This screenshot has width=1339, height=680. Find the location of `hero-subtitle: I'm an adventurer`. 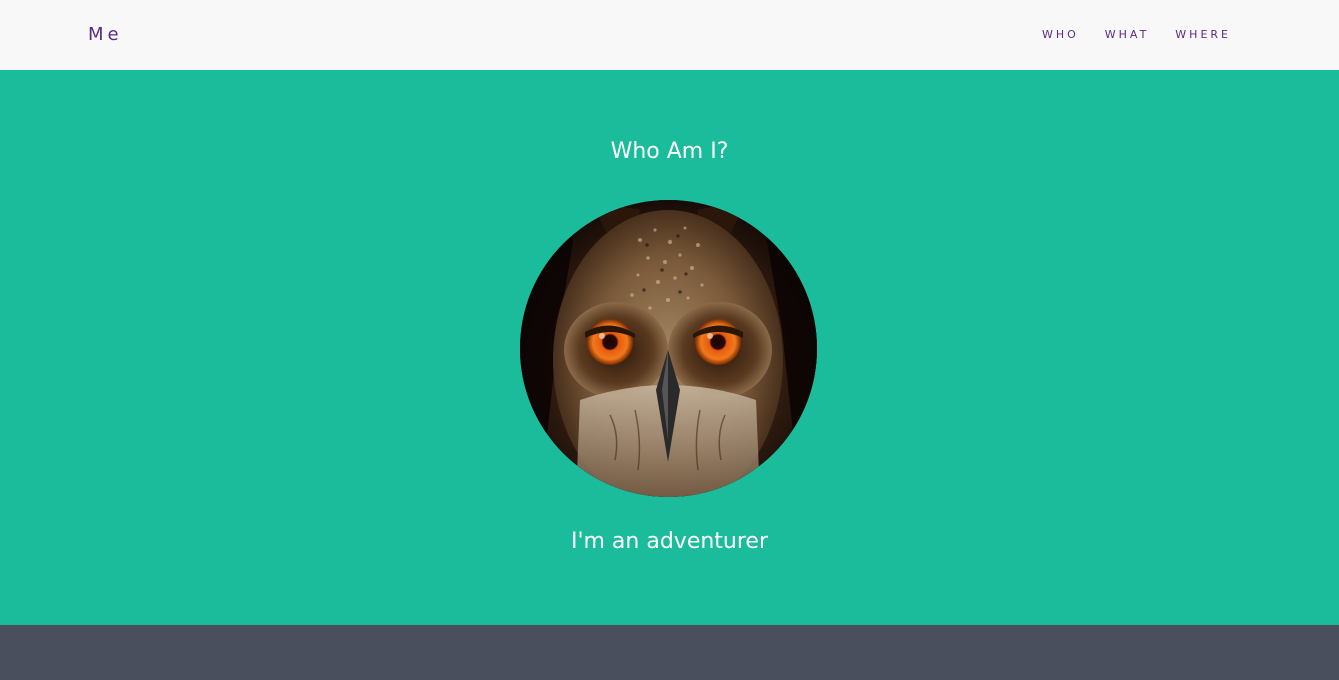

hero-subtitle: I'm an adventurer is located at coordinates (669, 541).